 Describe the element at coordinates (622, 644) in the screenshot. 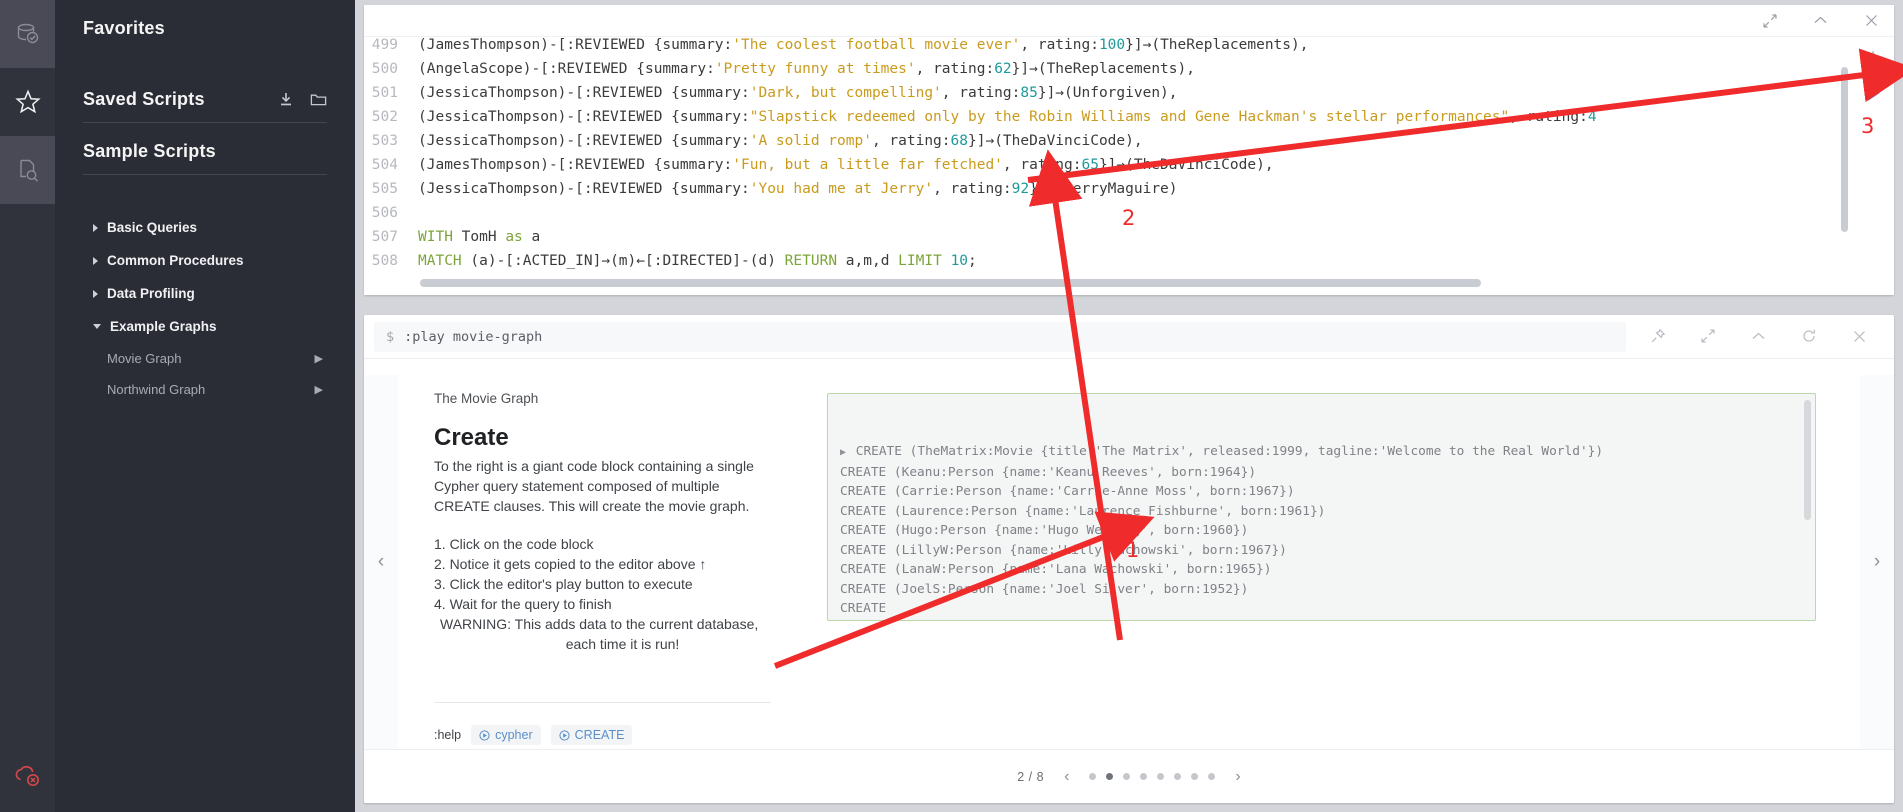

I see `slide-warning-line2: each time it is run!` at that location.